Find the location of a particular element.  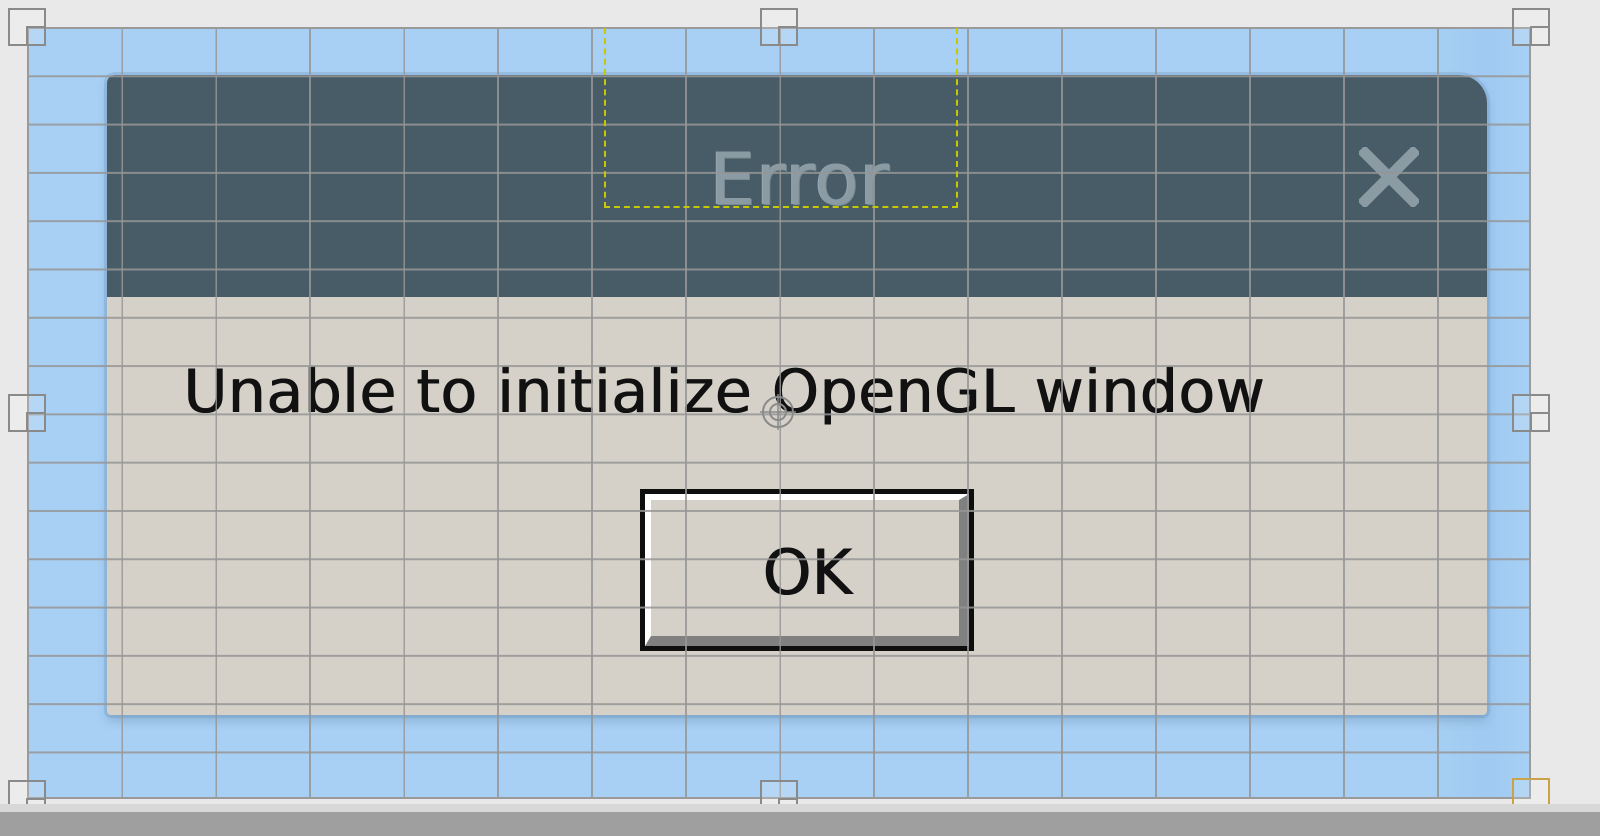

dialog-title: Error is located at coordinates (800, 179).